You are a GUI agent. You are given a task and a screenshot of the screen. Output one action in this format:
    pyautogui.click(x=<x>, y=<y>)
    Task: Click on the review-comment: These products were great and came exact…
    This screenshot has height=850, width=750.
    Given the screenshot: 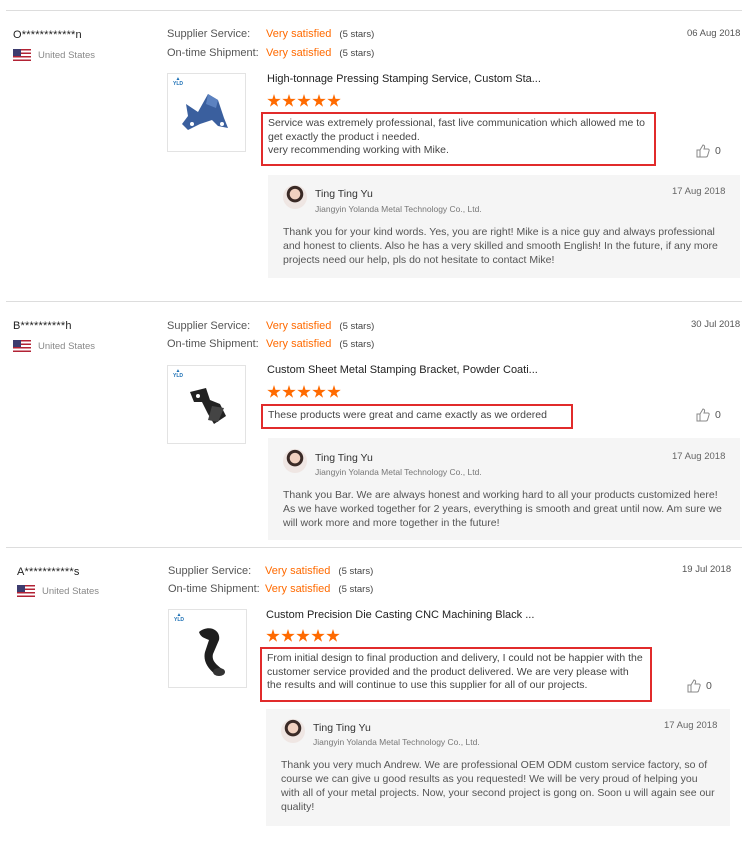 What is the action you would take?
    pyautogui.click(x=417, y=416)
    